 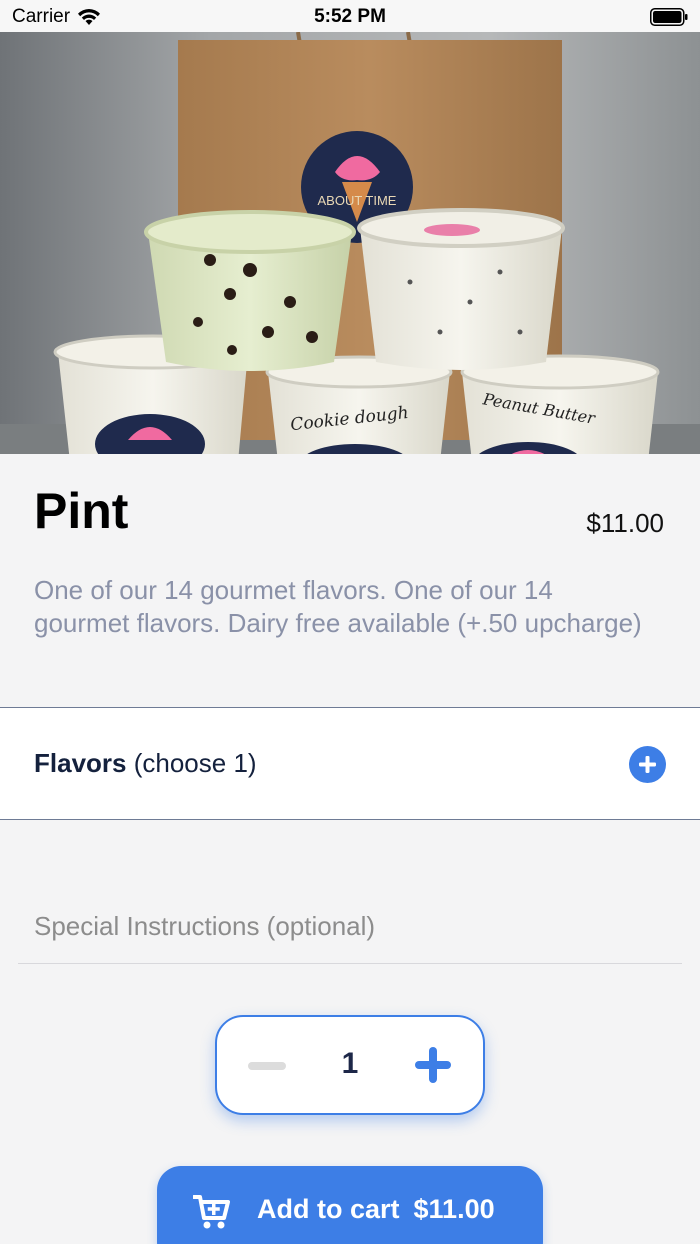 I want to click on add-to-cart-price: $11.00, so click(x=454, y=1209).